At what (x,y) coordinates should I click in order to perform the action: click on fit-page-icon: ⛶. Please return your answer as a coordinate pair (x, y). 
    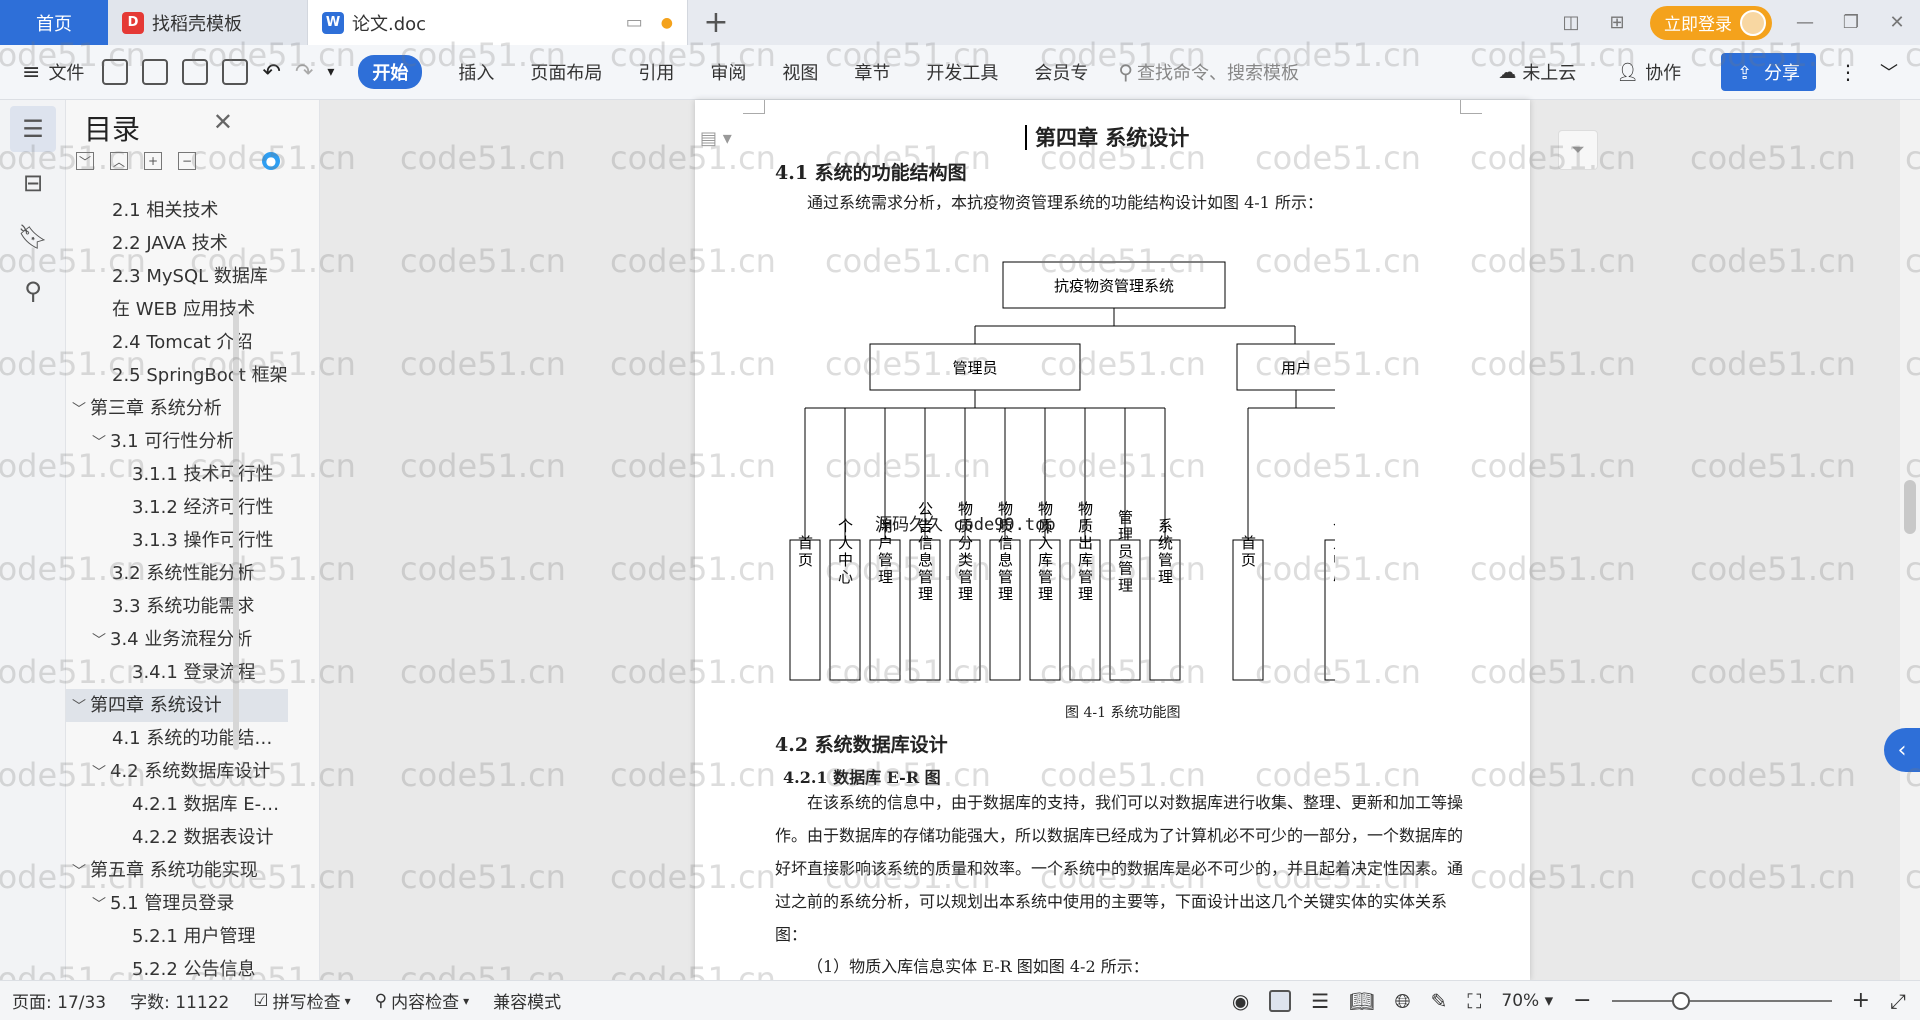
    Looking at the image, I should click on (1474, 1001).